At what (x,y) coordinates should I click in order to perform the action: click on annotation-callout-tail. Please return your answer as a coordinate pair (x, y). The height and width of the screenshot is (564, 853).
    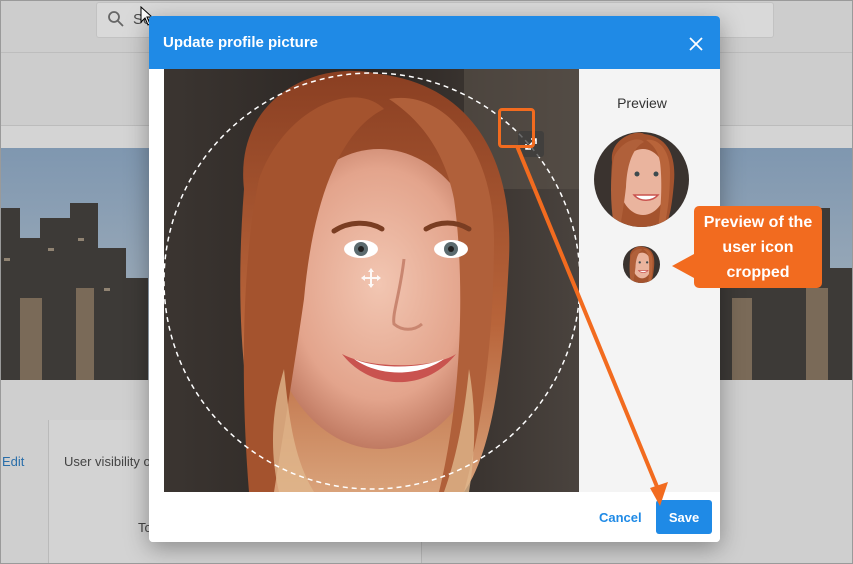
    Looking at the image, I should click on (683, 266).